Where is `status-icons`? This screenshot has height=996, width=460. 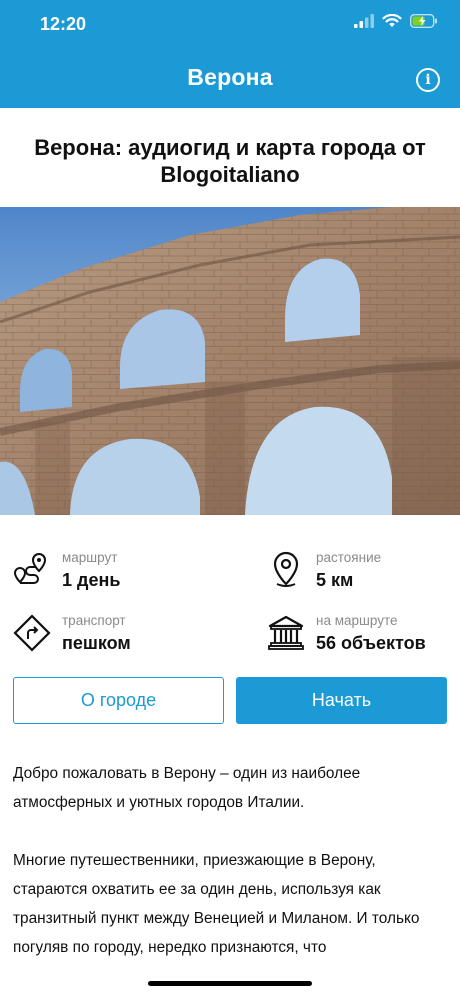 status-icons is located at coordinates (396, 21).